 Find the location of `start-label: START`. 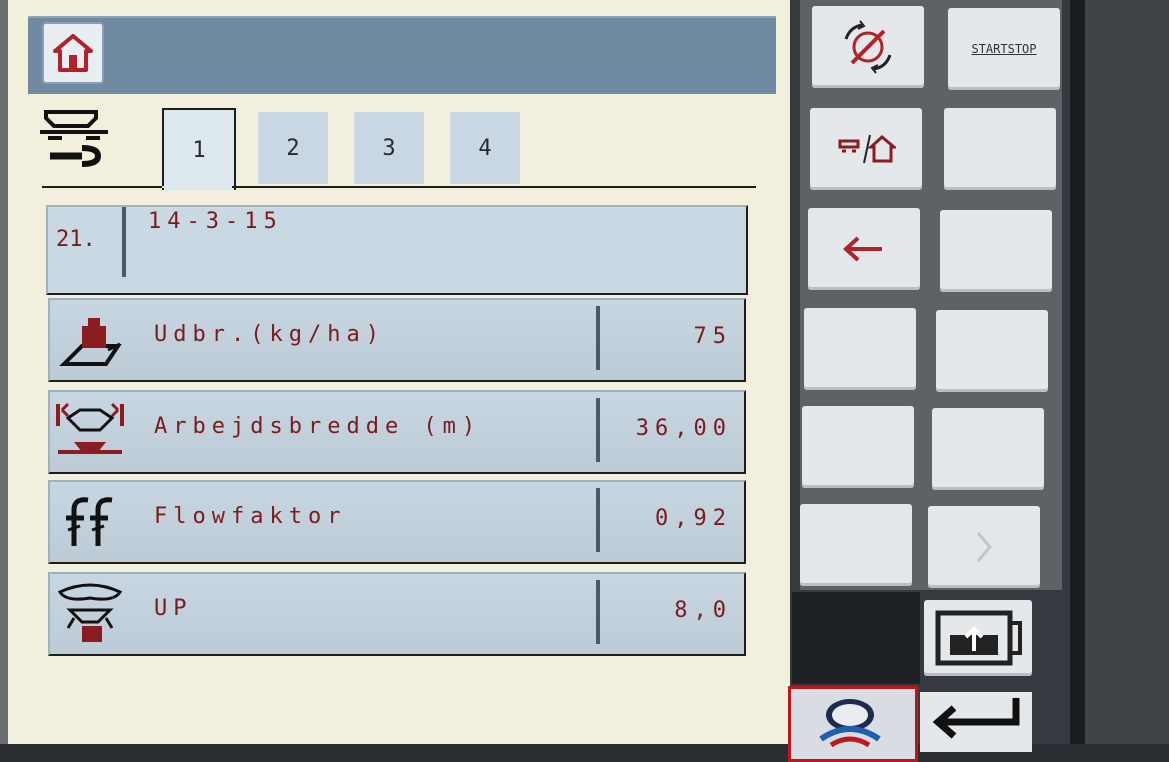

start-label: START is located at coordinates (989, 49).